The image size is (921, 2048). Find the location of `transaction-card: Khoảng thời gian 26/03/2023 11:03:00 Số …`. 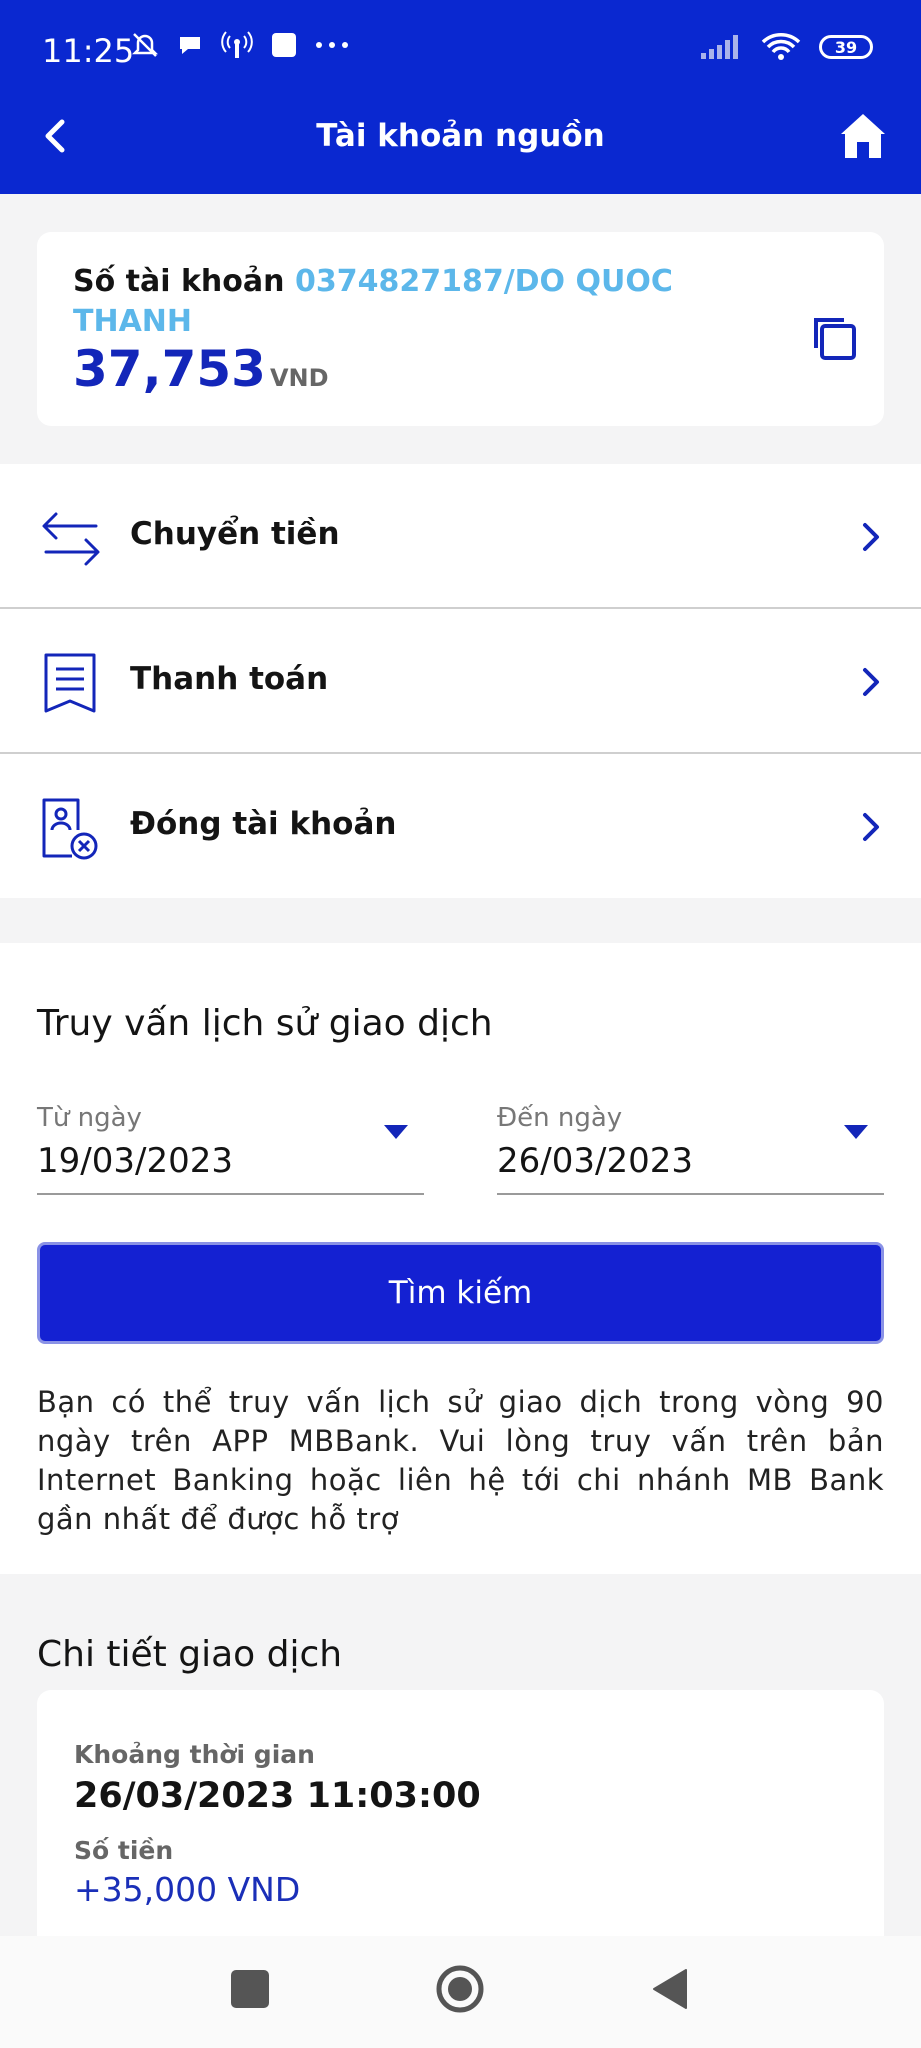

transaction-card: Khoảng thời gian 26/03/2023 11:03:00 Số … is located at coordinates (460, 1813).